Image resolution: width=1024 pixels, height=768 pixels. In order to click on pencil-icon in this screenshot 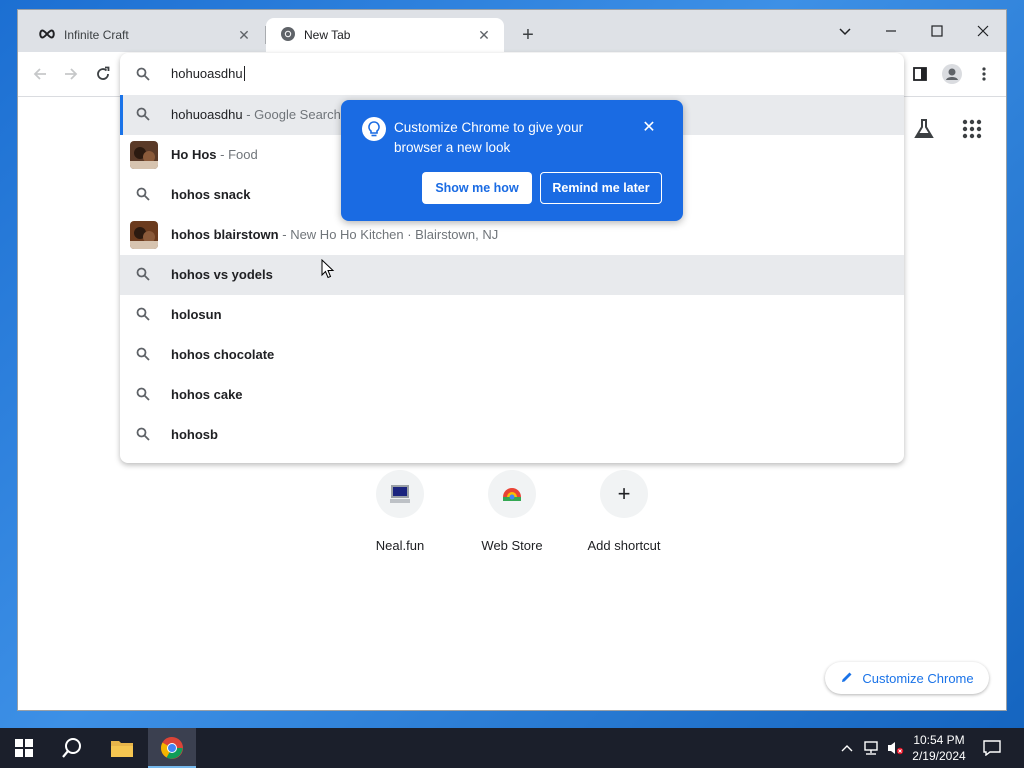, I will do `click(847, 678)`.